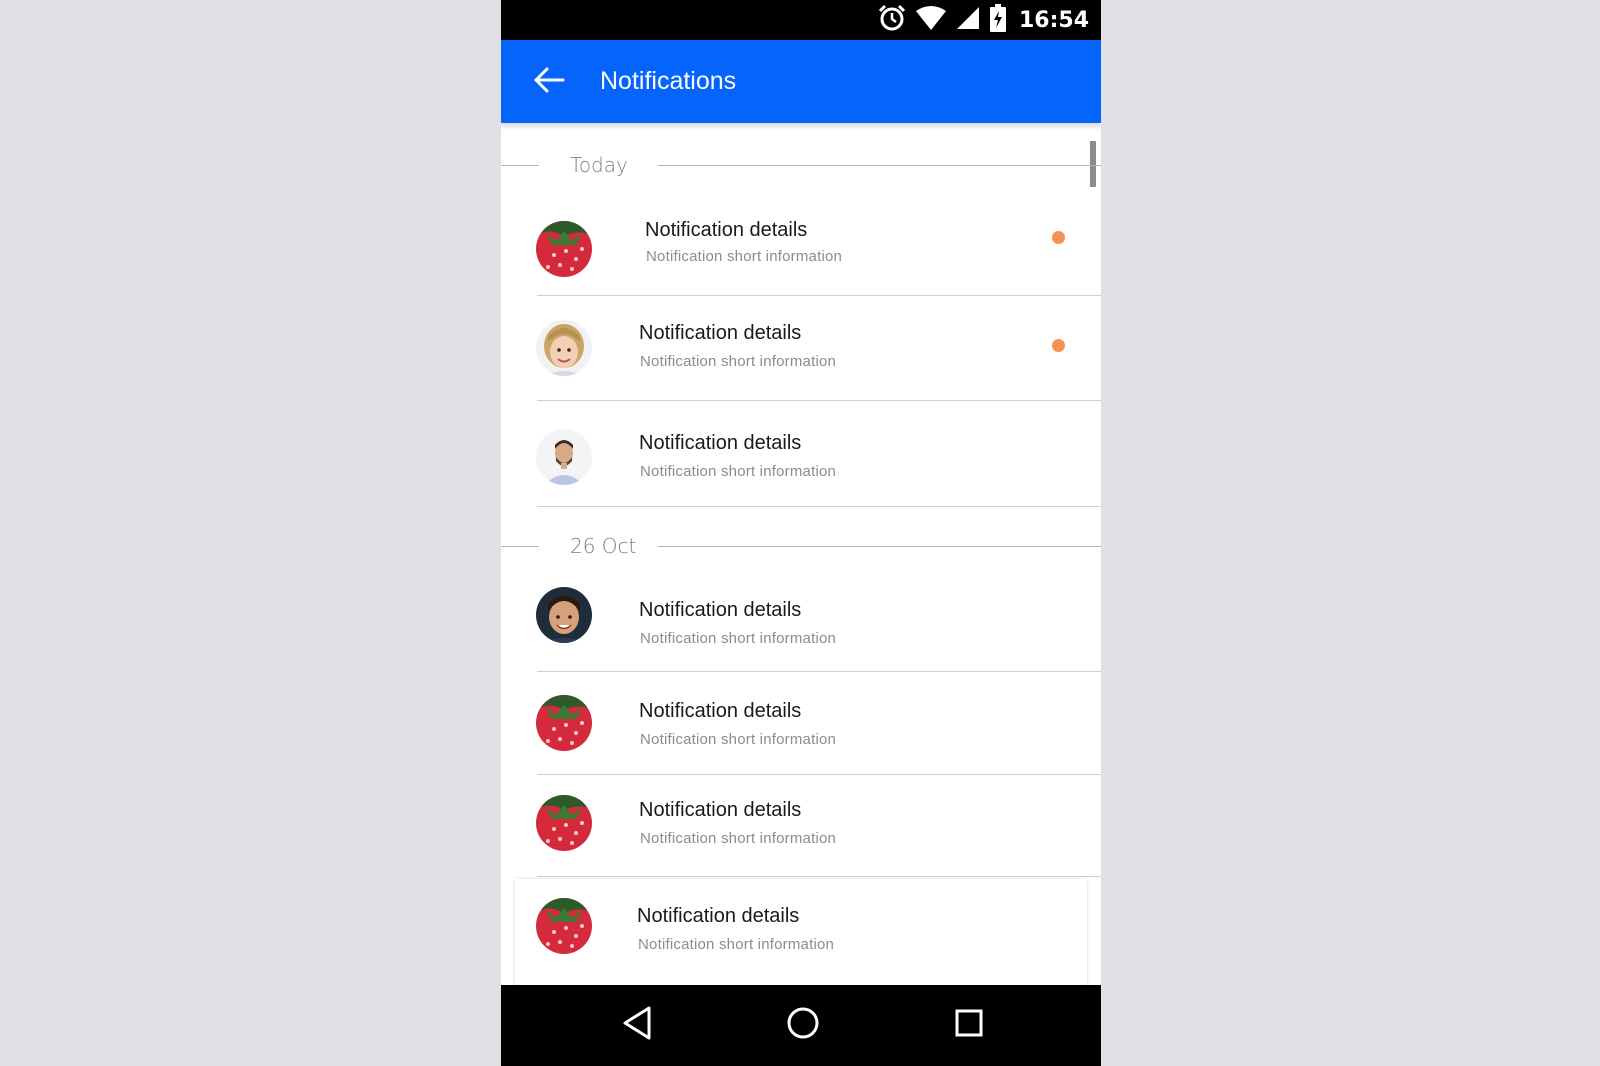 The image size is (1600, 1066). What do you see at coordinates (1053, 20) in the screenshot?
I see `status-time: 16:54` at bounding box center [1053, 20].